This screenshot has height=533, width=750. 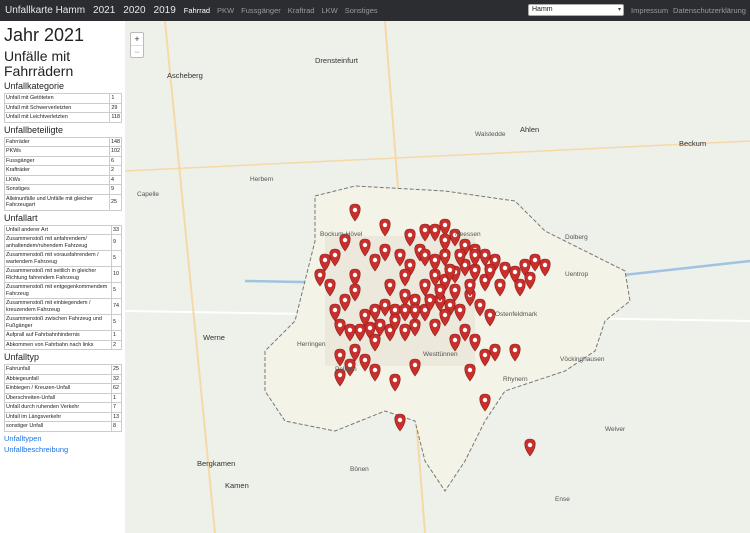 I want to click on impressum-link: Impressum, so click(x=649, y=10).